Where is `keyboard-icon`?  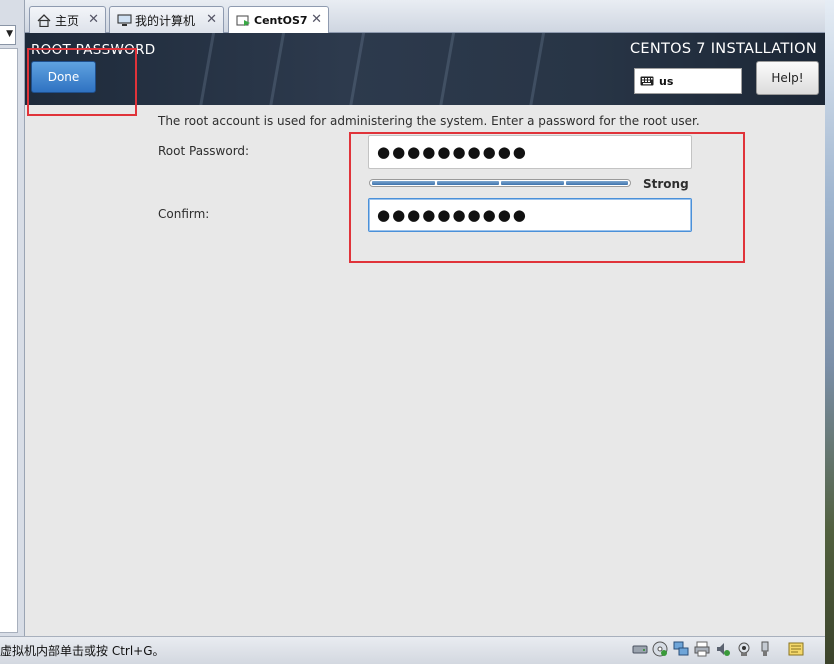 keyboard-icon is located at coordinates (647, 81).